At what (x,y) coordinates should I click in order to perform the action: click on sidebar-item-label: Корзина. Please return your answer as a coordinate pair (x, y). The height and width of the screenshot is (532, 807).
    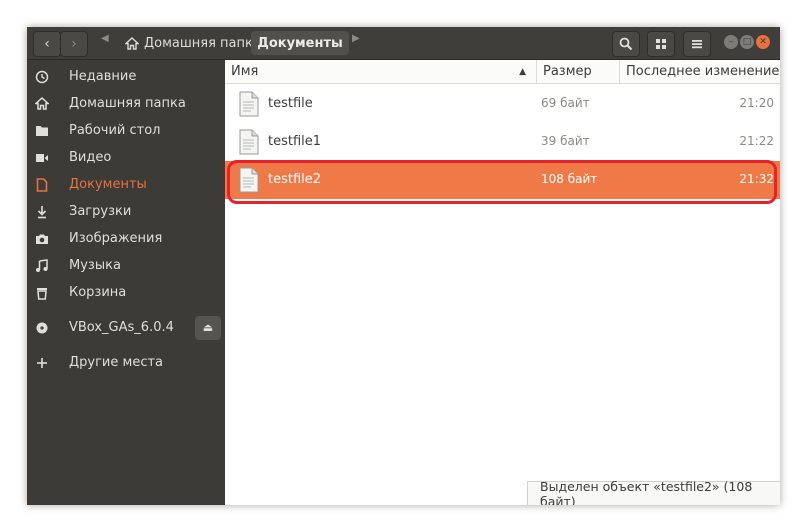
    Looking at the image, I should click on (98, 292).